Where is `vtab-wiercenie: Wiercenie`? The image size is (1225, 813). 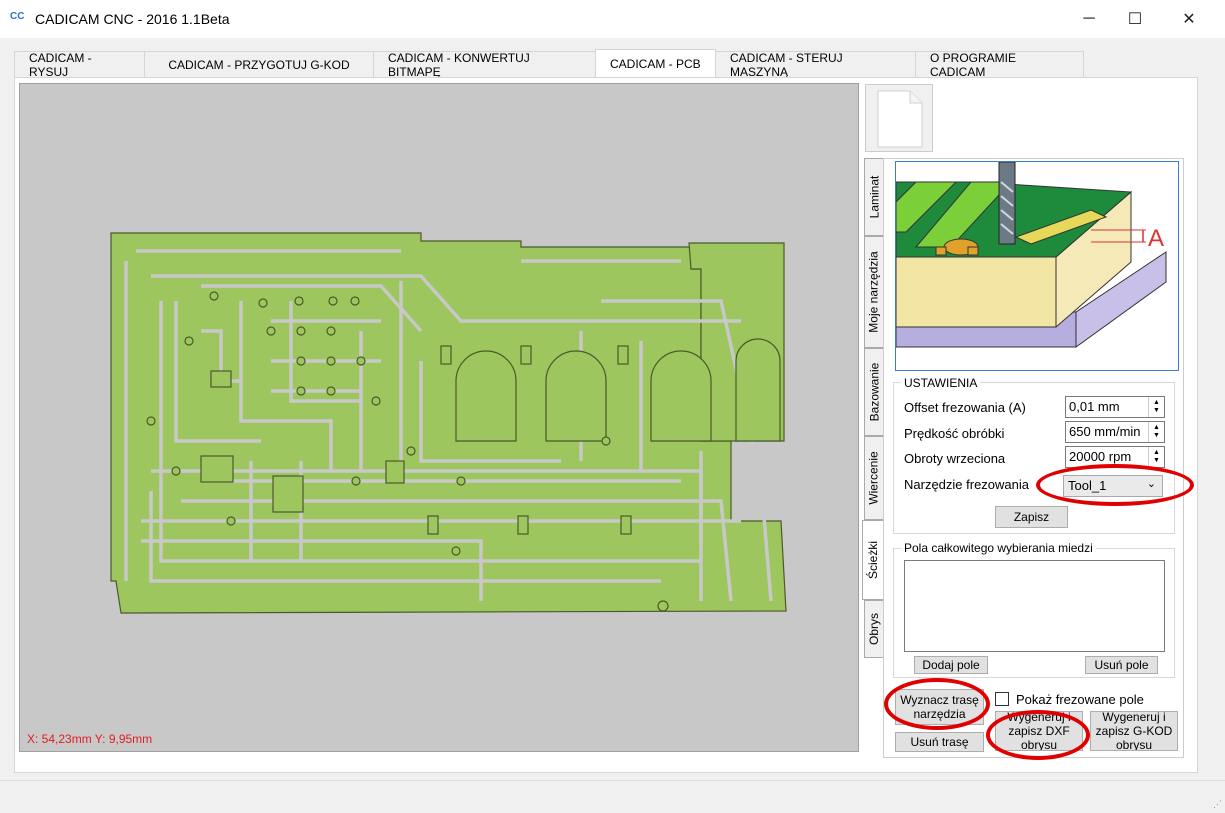 vtab-wiercenie: Wiercenie is located at coordinates (874, 478).